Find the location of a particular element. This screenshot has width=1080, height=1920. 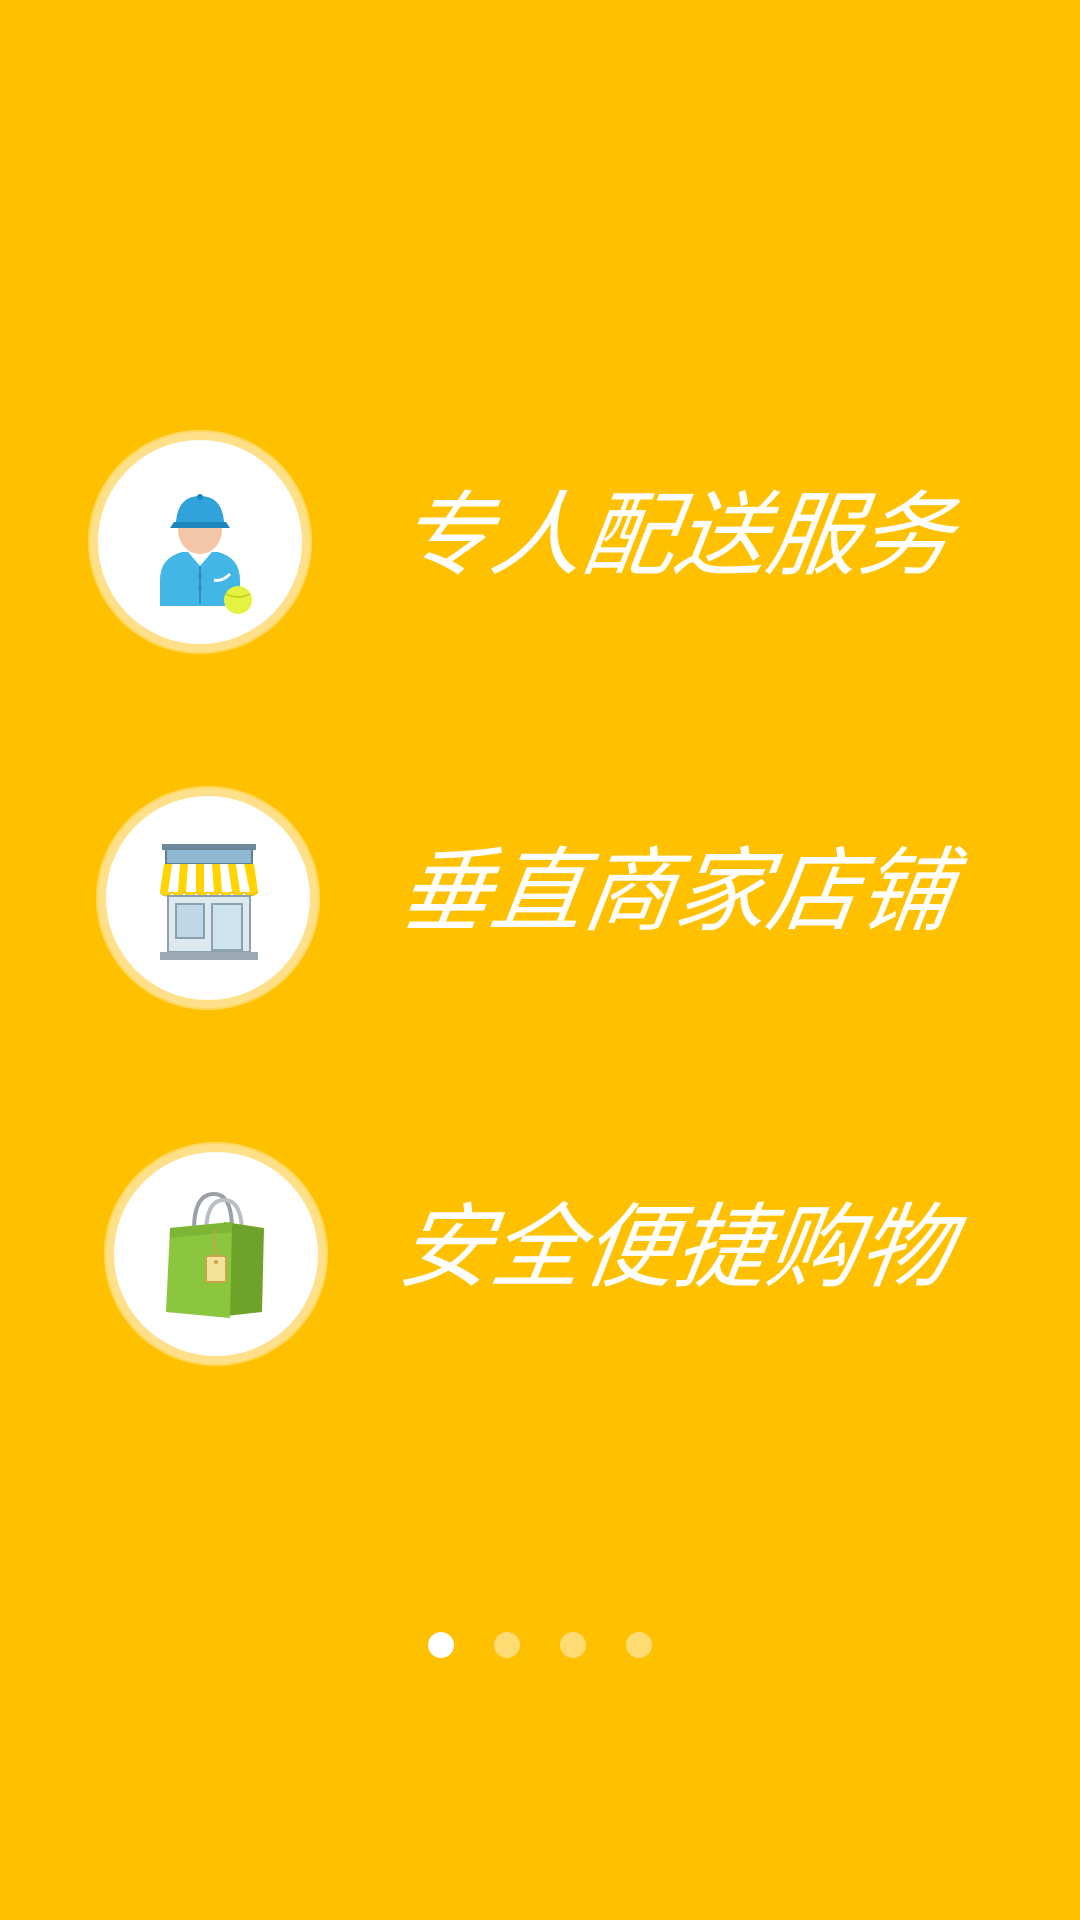

feature-row-delivery: 专人配送服务 is located at coordinates (540, 542).